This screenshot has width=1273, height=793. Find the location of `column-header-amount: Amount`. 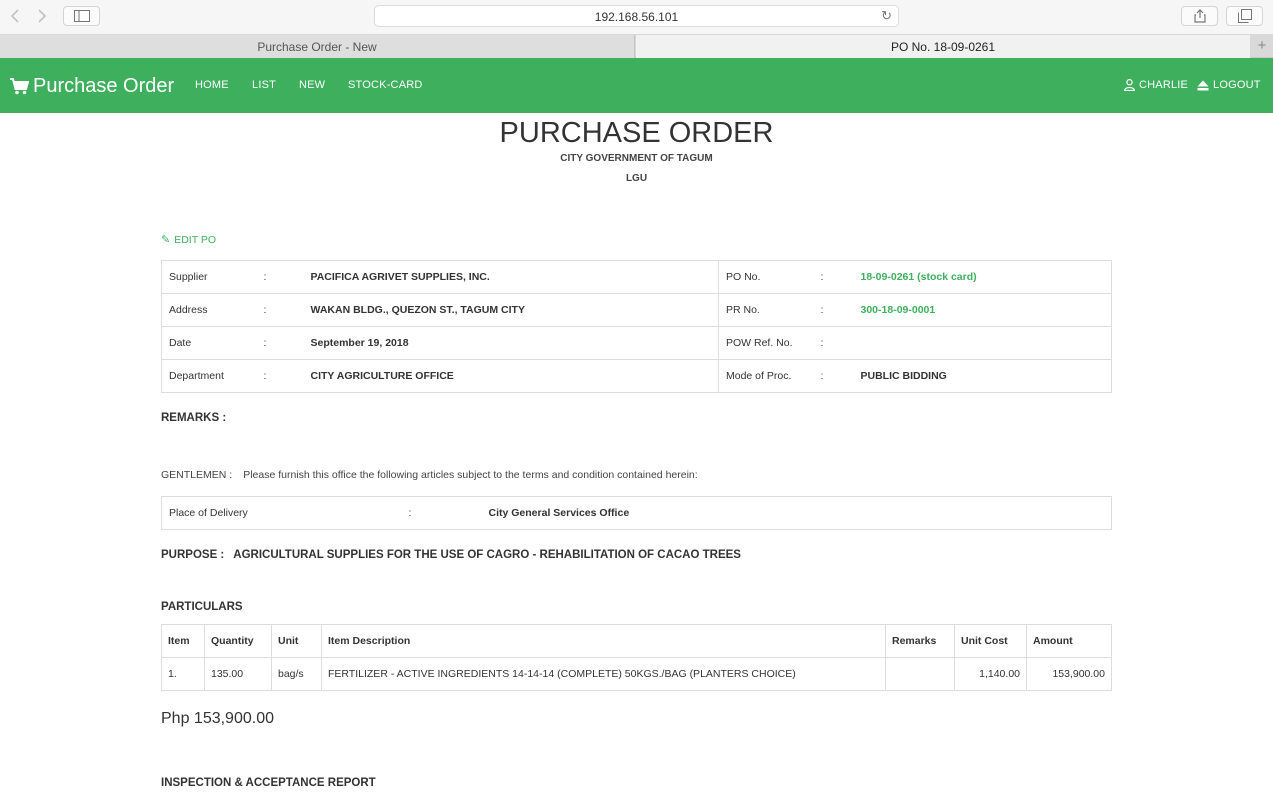

column-header-amount: Amount is located at coordinates (1069, 641).